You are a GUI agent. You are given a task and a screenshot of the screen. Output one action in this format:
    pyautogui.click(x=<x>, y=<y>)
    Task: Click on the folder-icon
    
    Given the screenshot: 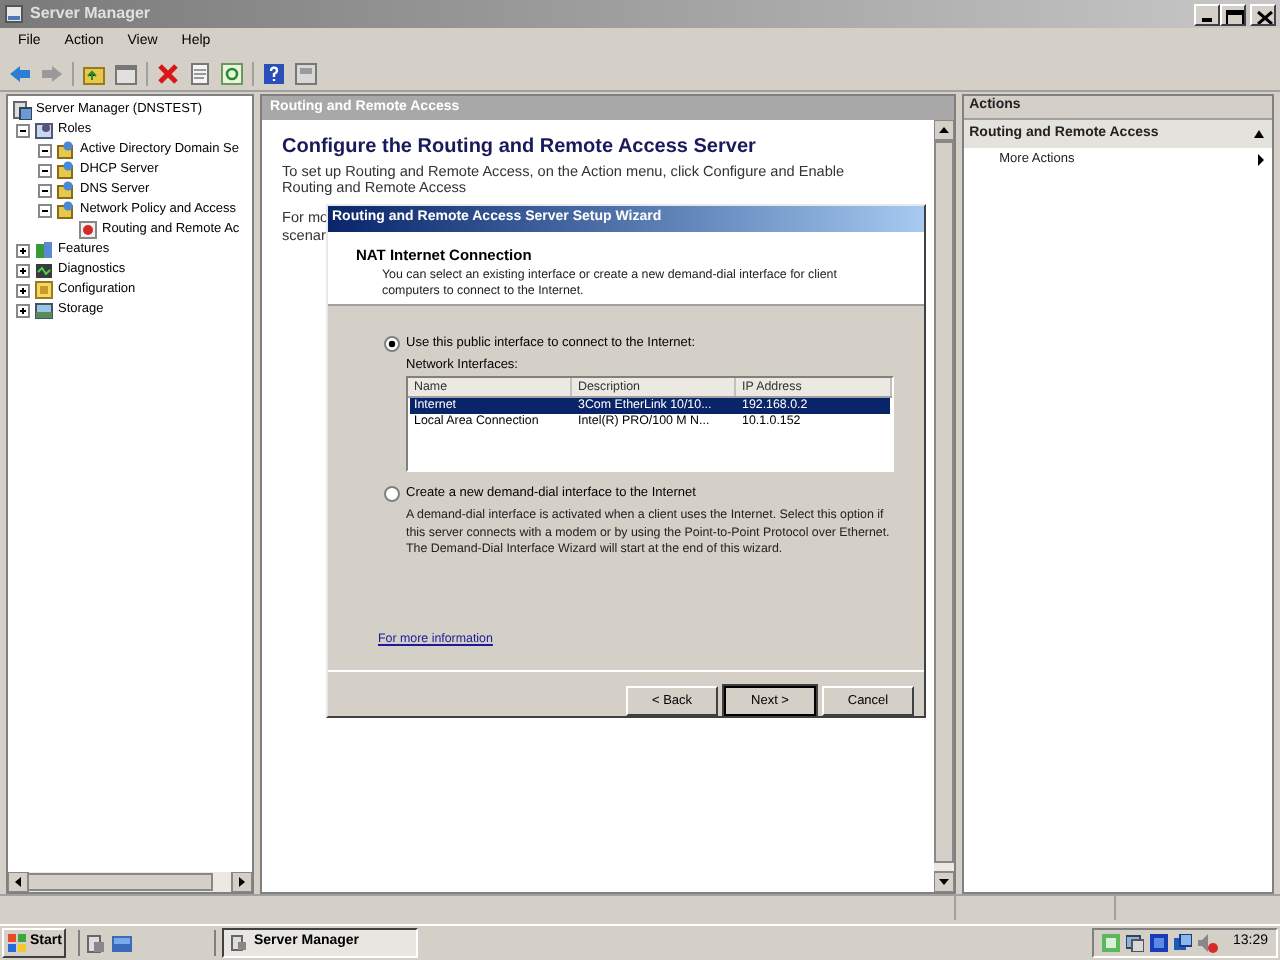 What is the action you would take?
    pyautogui.click(x=94, y=74)
    